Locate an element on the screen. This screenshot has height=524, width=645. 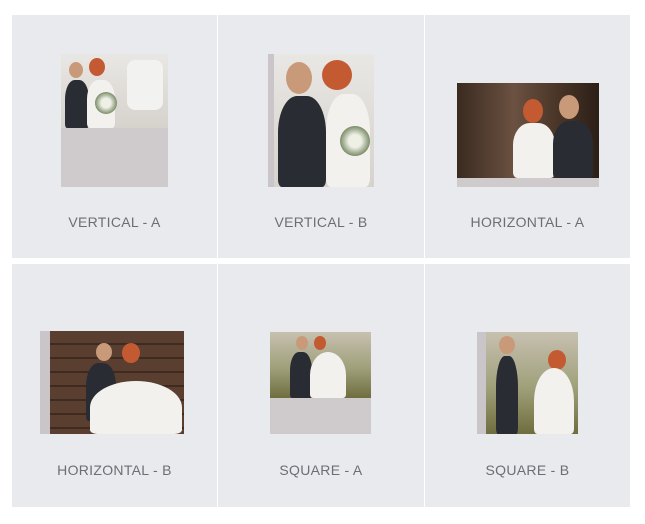
layout-option-label: SQUARE - A is located at coordinates (321, 470).